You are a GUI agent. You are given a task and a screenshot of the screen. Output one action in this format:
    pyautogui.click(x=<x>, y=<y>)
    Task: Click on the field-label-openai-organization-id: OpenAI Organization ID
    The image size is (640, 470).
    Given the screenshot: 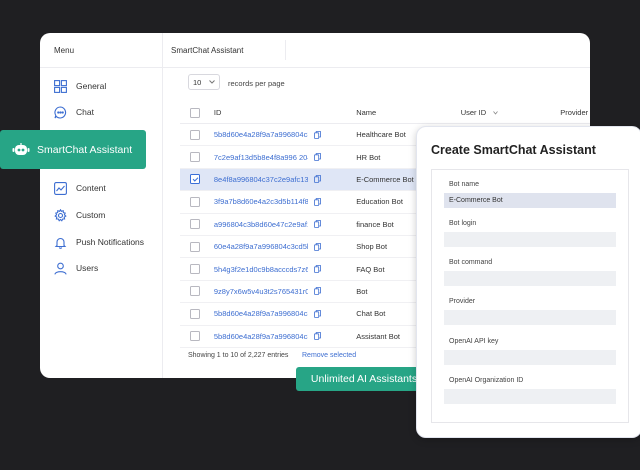 What is the action you would take?
    pyautogui.click(x=486, y=380)
    